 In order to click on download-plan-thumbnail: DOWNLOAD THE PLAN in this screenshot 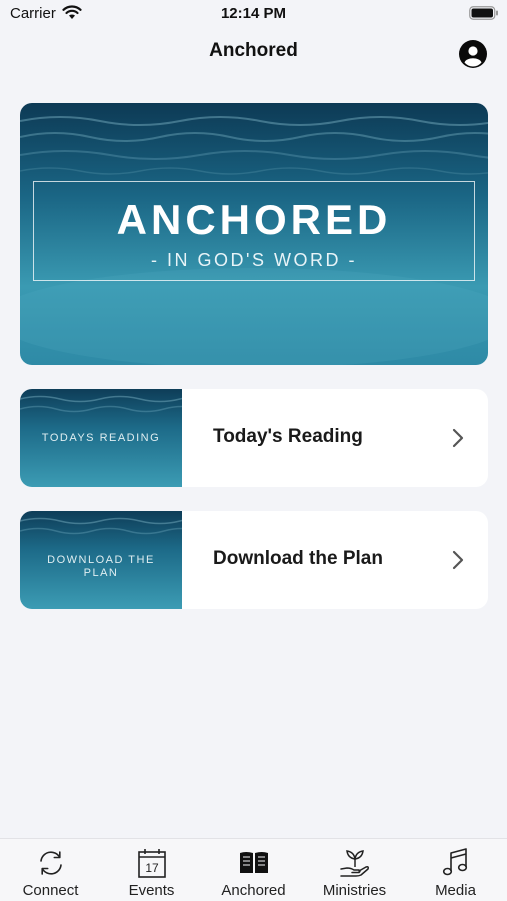, I will do `click(101, 560)`.